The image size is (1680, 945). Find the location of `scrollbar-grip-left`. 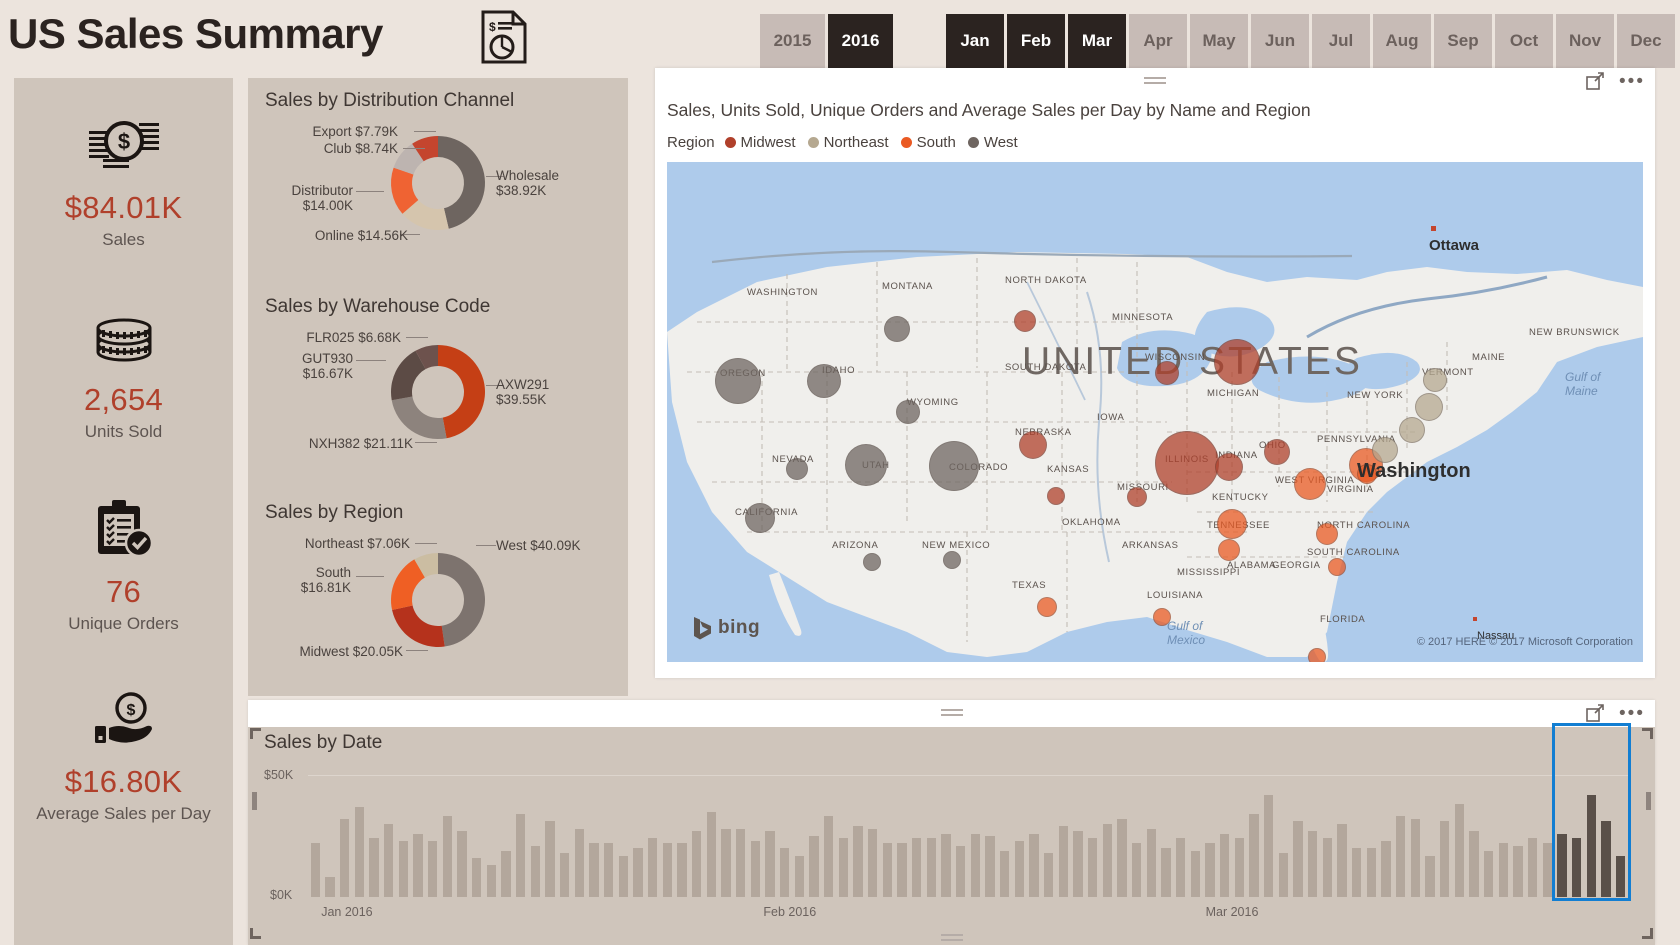

scrollbar-grip-left is located at coordinates (254, 801).